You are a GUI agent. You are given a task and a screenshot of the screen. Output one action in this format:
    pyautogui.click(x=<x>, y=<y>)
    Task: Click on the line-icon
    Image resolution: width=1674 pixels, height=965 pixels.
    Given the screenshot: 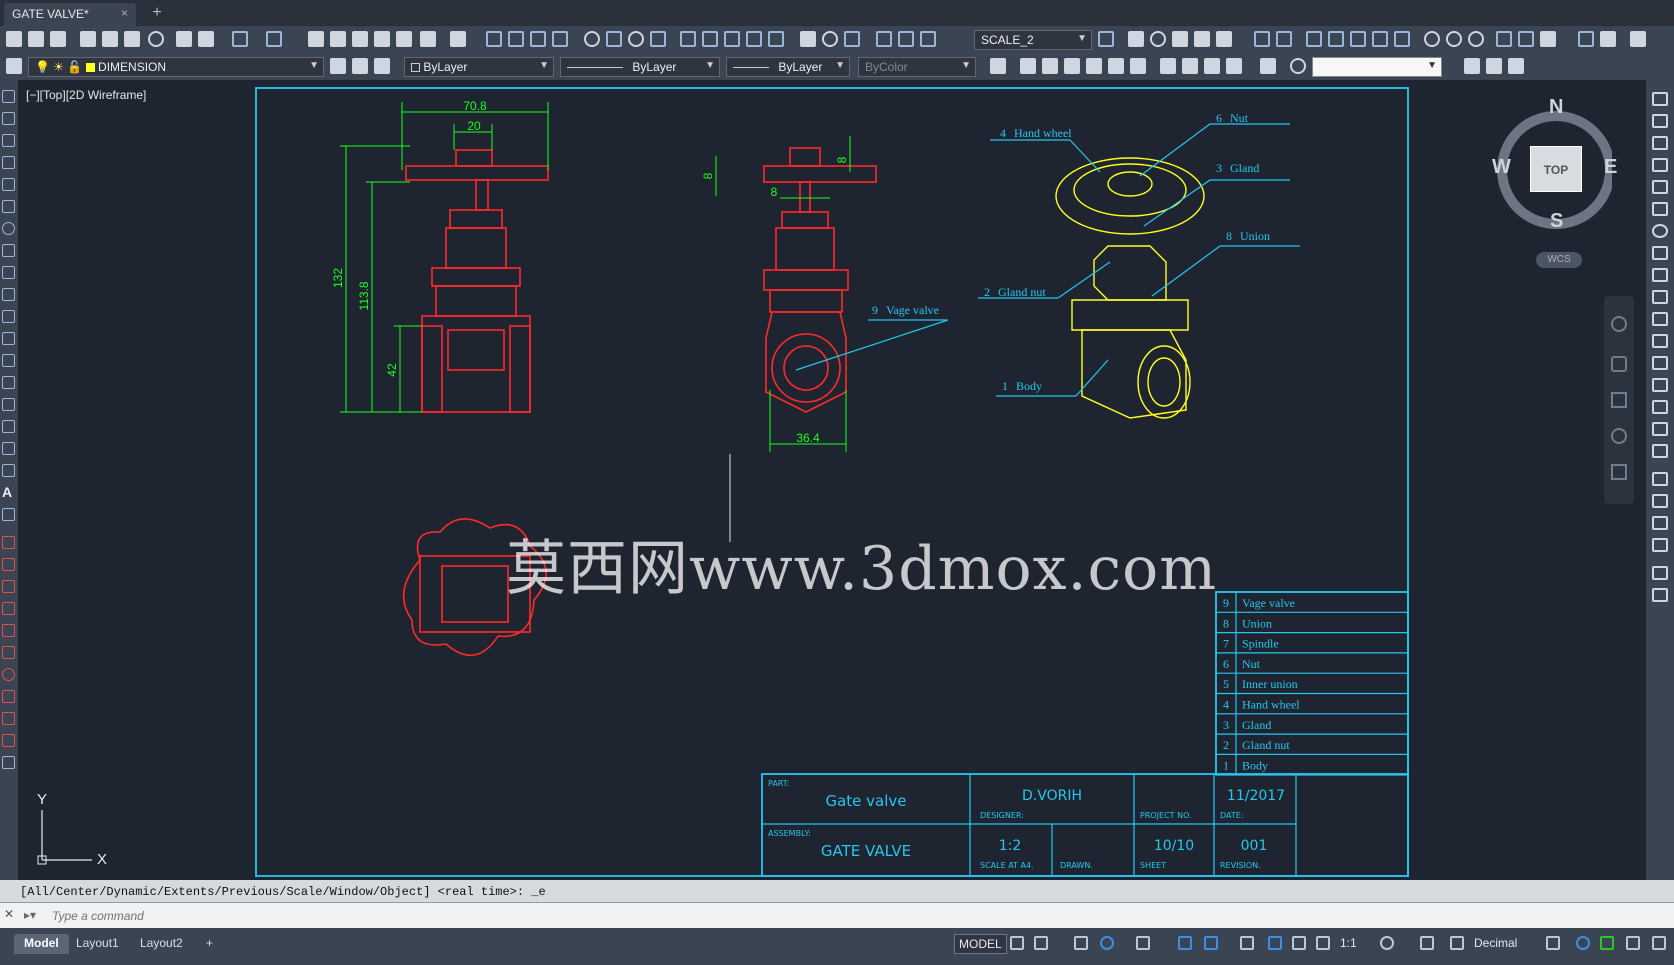 What is the action you would take?
    pyautogui.click(x=8, y=96)
    